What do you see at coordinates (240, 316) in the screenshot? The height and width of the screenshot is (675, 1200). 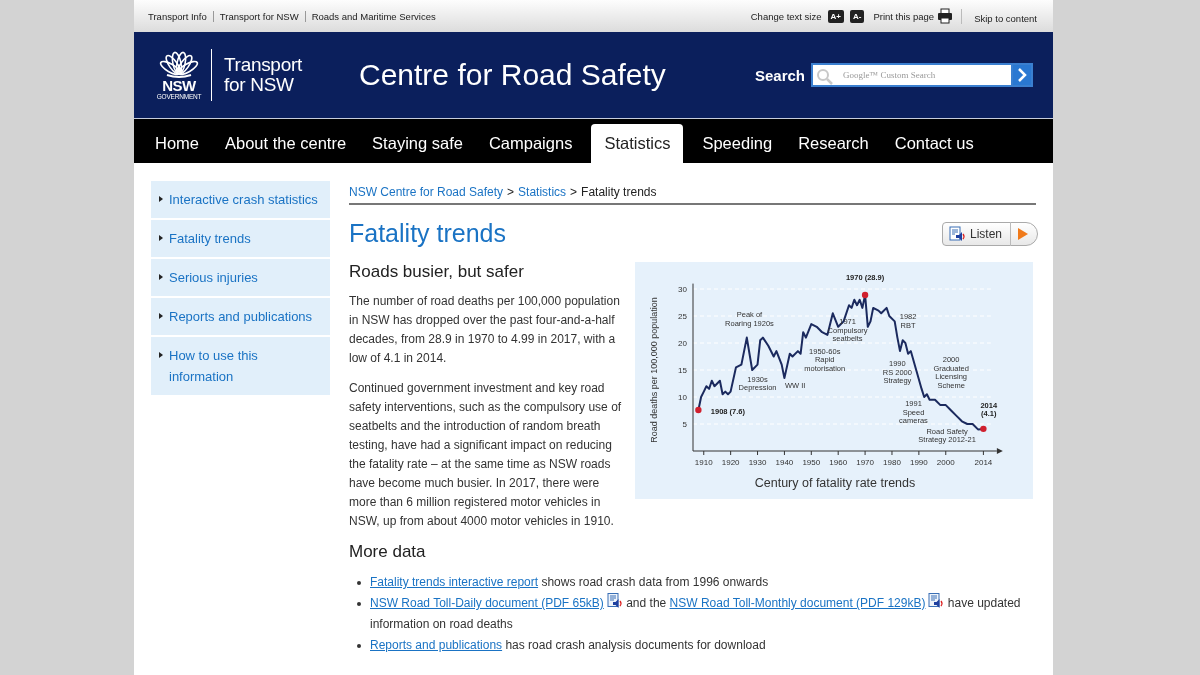 I see `sidebar-item: Reports and publications` at bounding box center [240, 316].